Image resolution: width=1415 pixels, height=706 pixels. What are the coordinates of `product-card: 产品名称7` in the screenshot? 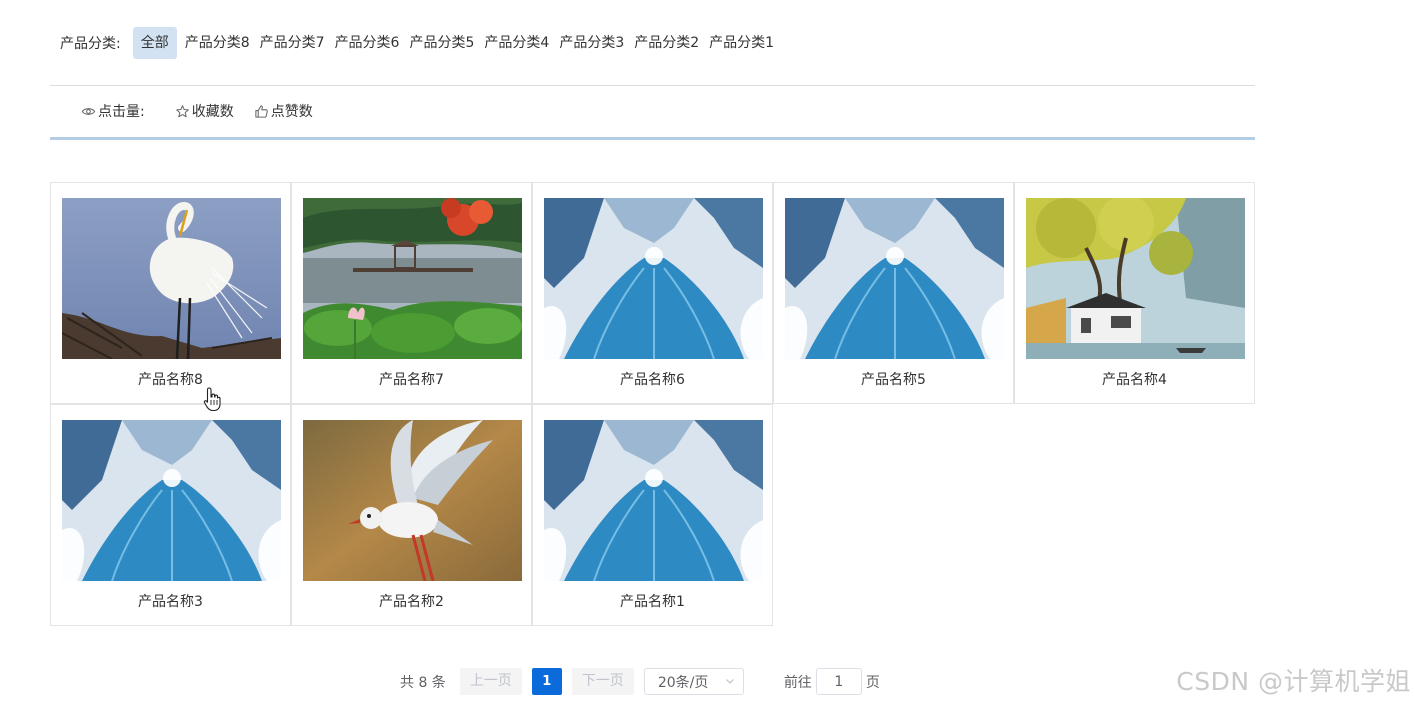 It's located at (411, 293).